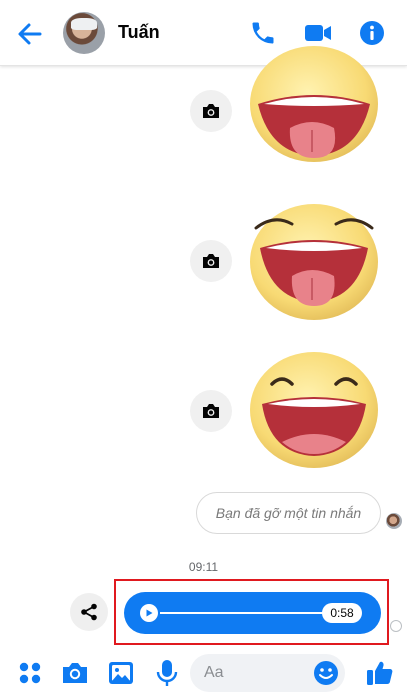 The height and width of the screenshot is (700, 407). What do you see at coordinates (317, 33) in the screenshot?
I see `video-camera-icon` at bounding box center [317, 33].